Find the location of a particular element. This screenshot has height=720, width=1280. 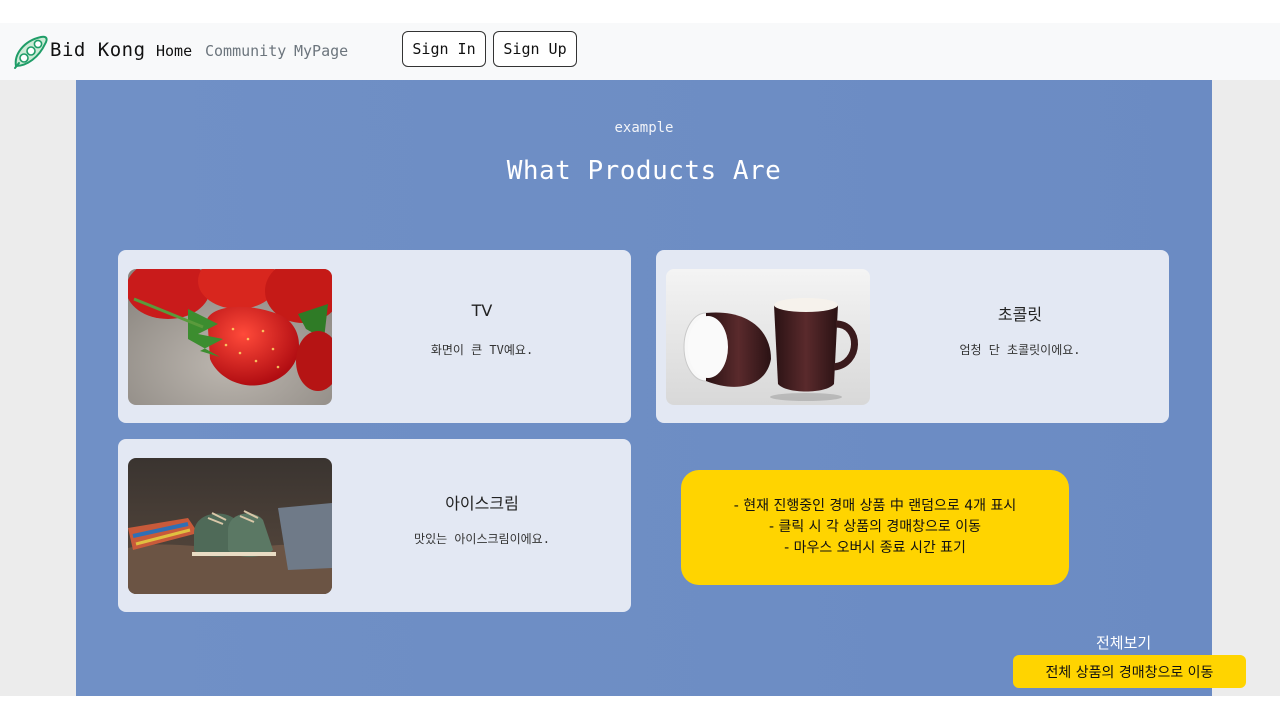

nav-link-home: Home is located at coordinates (174, 51).